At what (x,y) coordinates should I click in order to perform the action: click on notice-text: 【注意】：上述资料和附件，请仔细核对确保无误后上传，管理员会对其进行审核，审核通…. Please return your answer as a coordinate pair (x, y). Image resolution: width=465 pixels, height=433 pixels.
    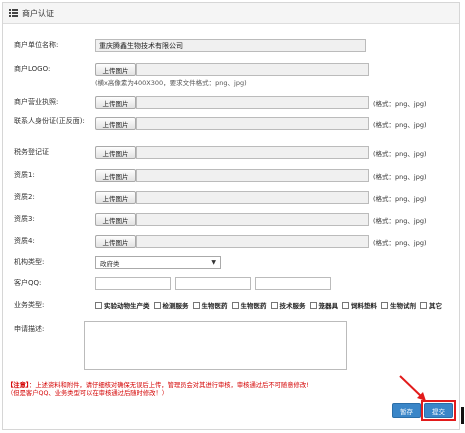
    Looking at the image, I should click on (158, 390).